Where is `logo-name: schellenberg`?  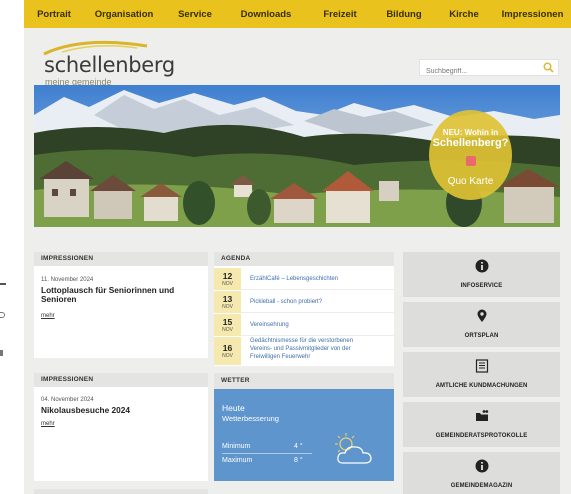
logo-name: schellenberg is located at coordinates (109, 65).